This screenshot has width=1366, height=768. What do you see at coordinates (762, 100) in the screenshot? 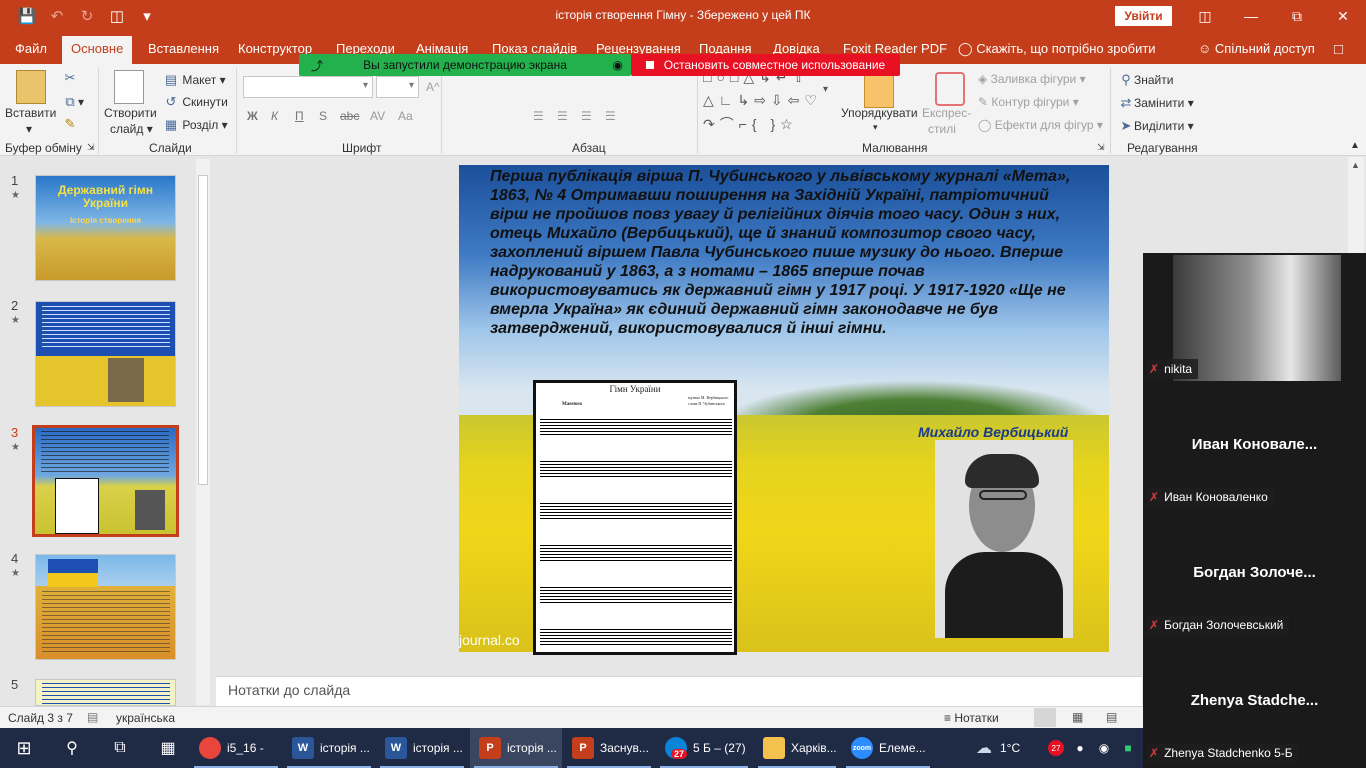
I see `shapes-gallery-row2: △∟↳⇨⇩⇦♡` at bounding box center [762, 100].